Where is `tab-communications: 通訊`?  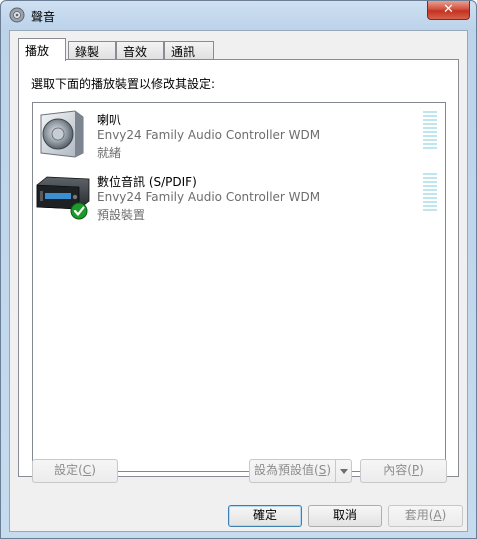 tab-communications: 通訊 is located at coordinates (189, 50).